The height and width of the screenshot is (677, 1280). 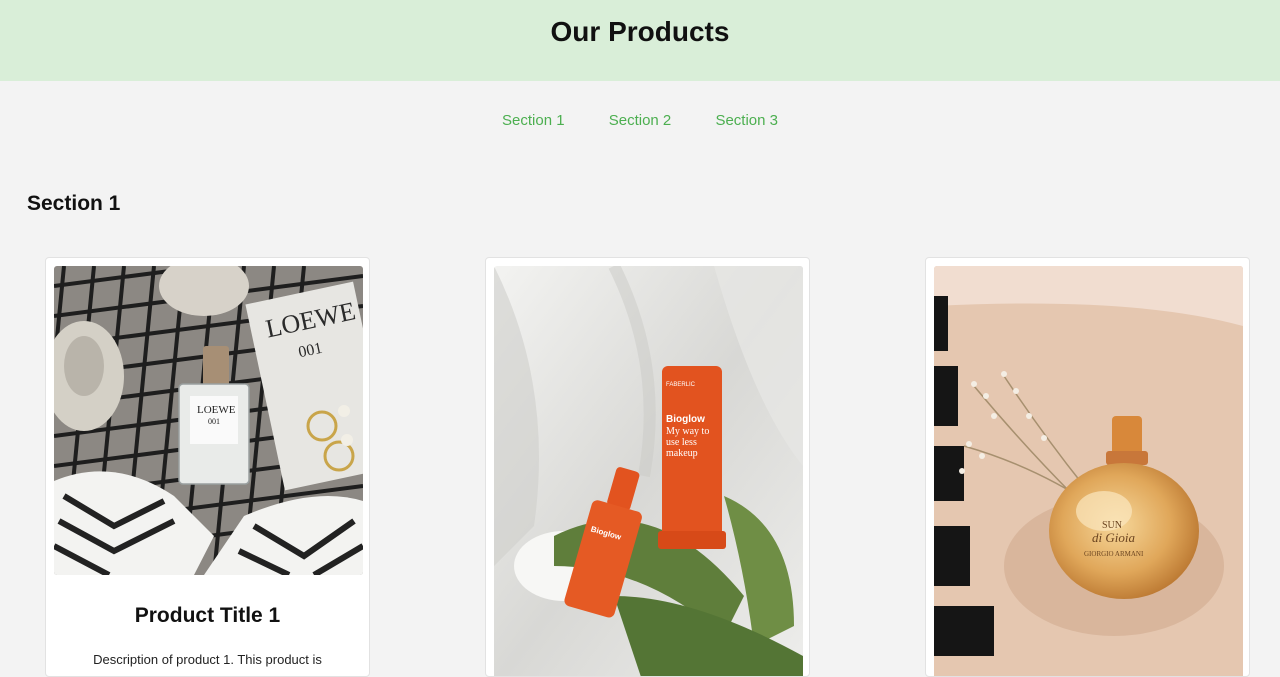 I want to click on nav-link-section-3: Section 3, so click(x=746, y=120).